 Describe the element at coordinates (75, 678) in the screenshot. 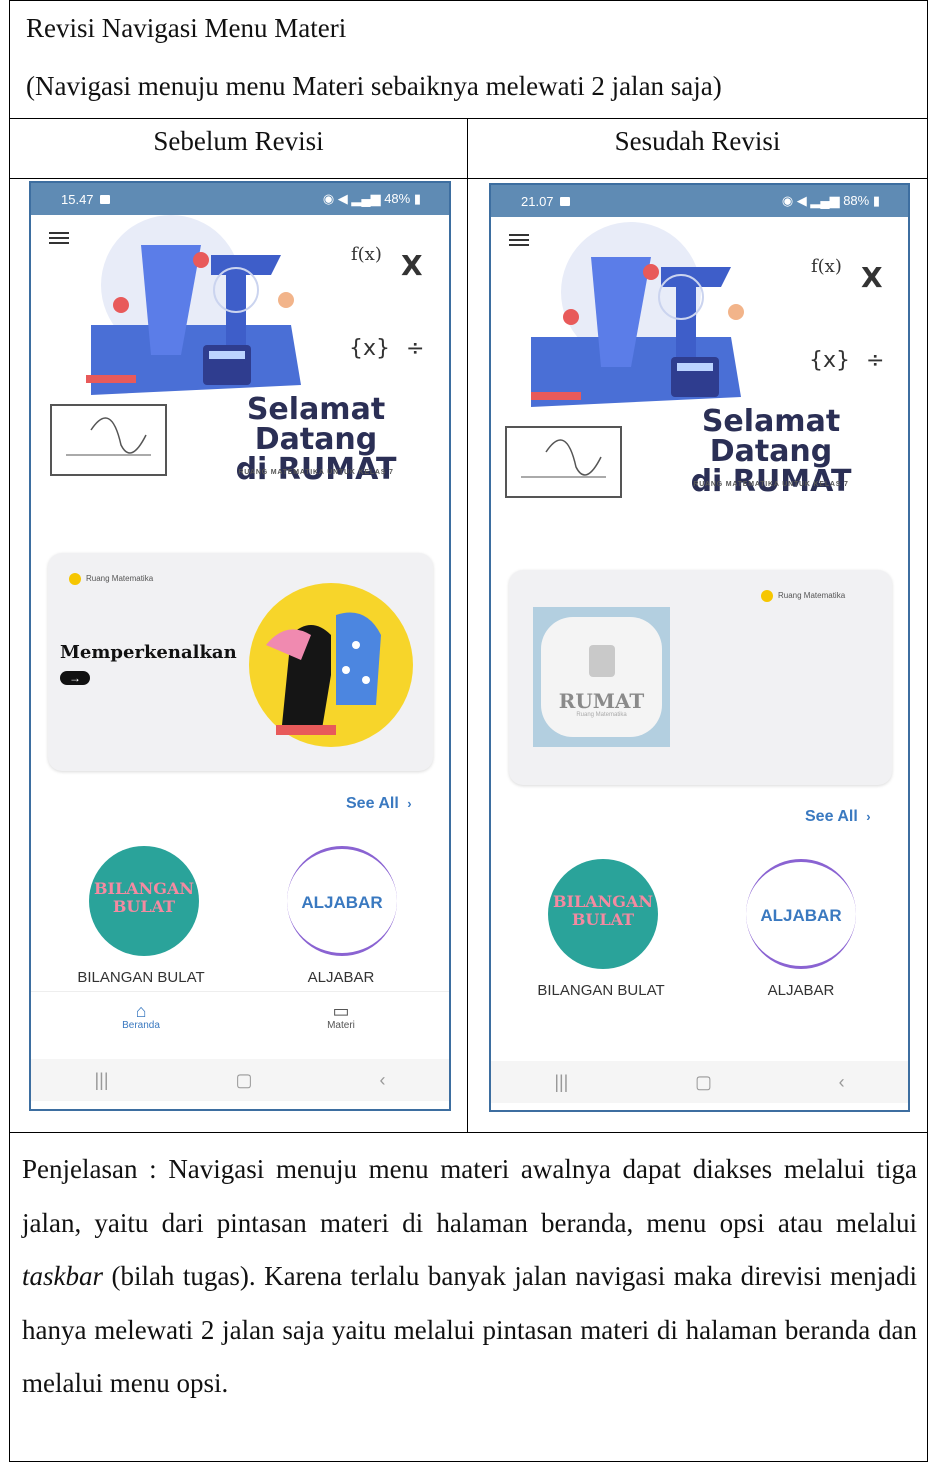

I see `arrow-right-icon: →` at that location.